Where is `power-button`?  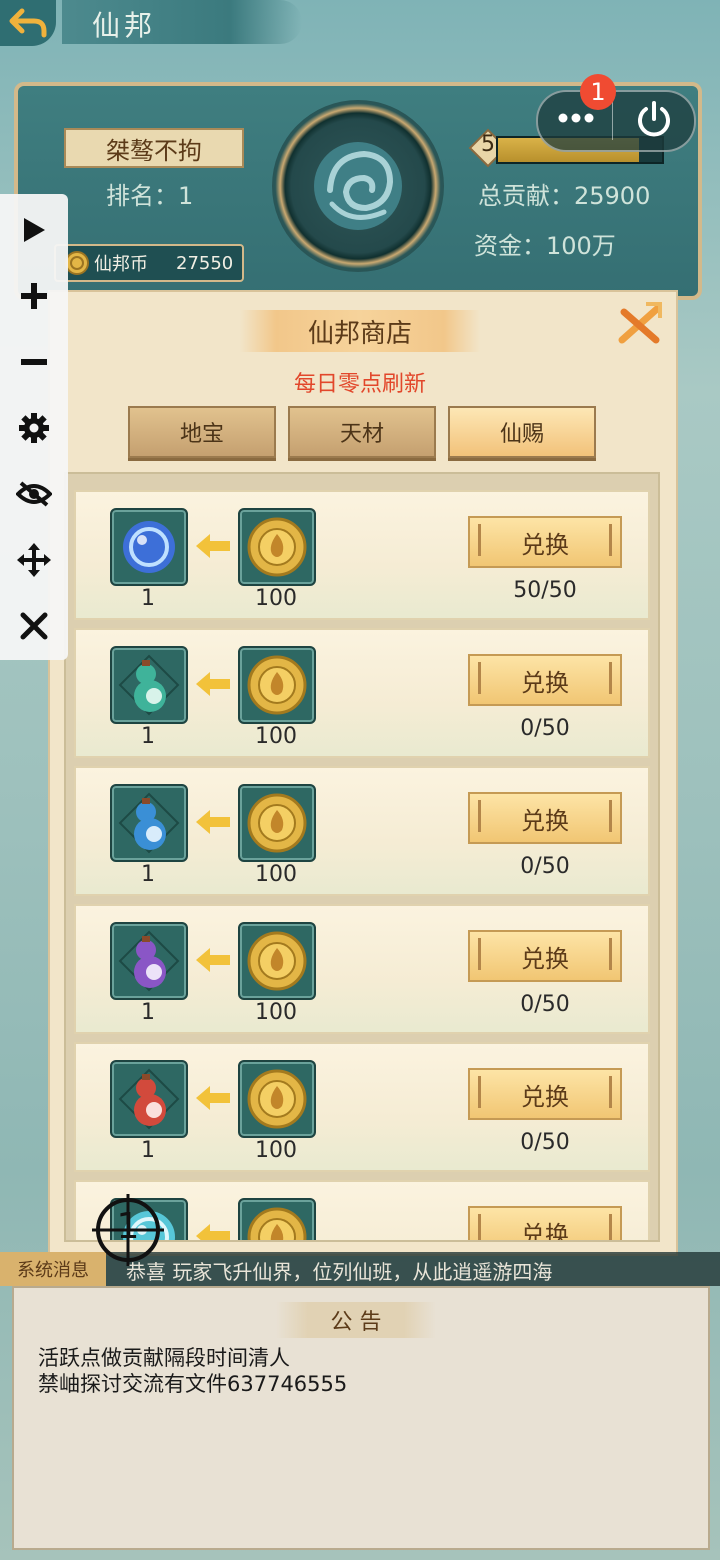
power-button is located at coordinates (654, 119).